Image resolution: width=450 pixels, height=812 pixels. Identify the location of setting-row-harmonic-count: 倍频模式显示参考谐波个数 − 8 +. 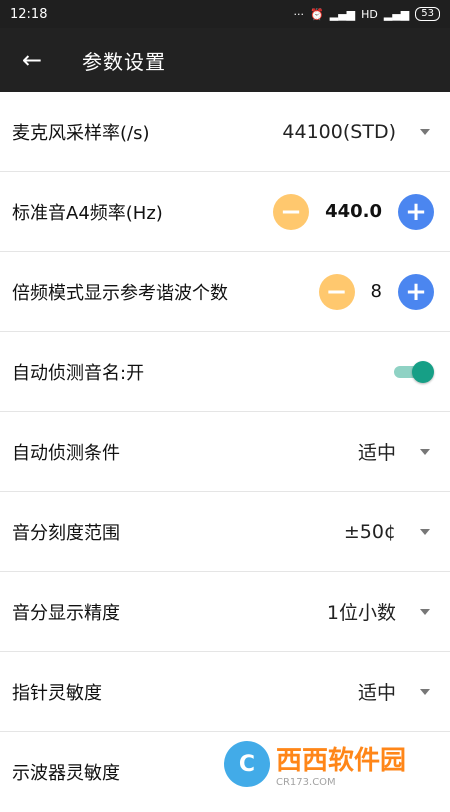
(225, 292).